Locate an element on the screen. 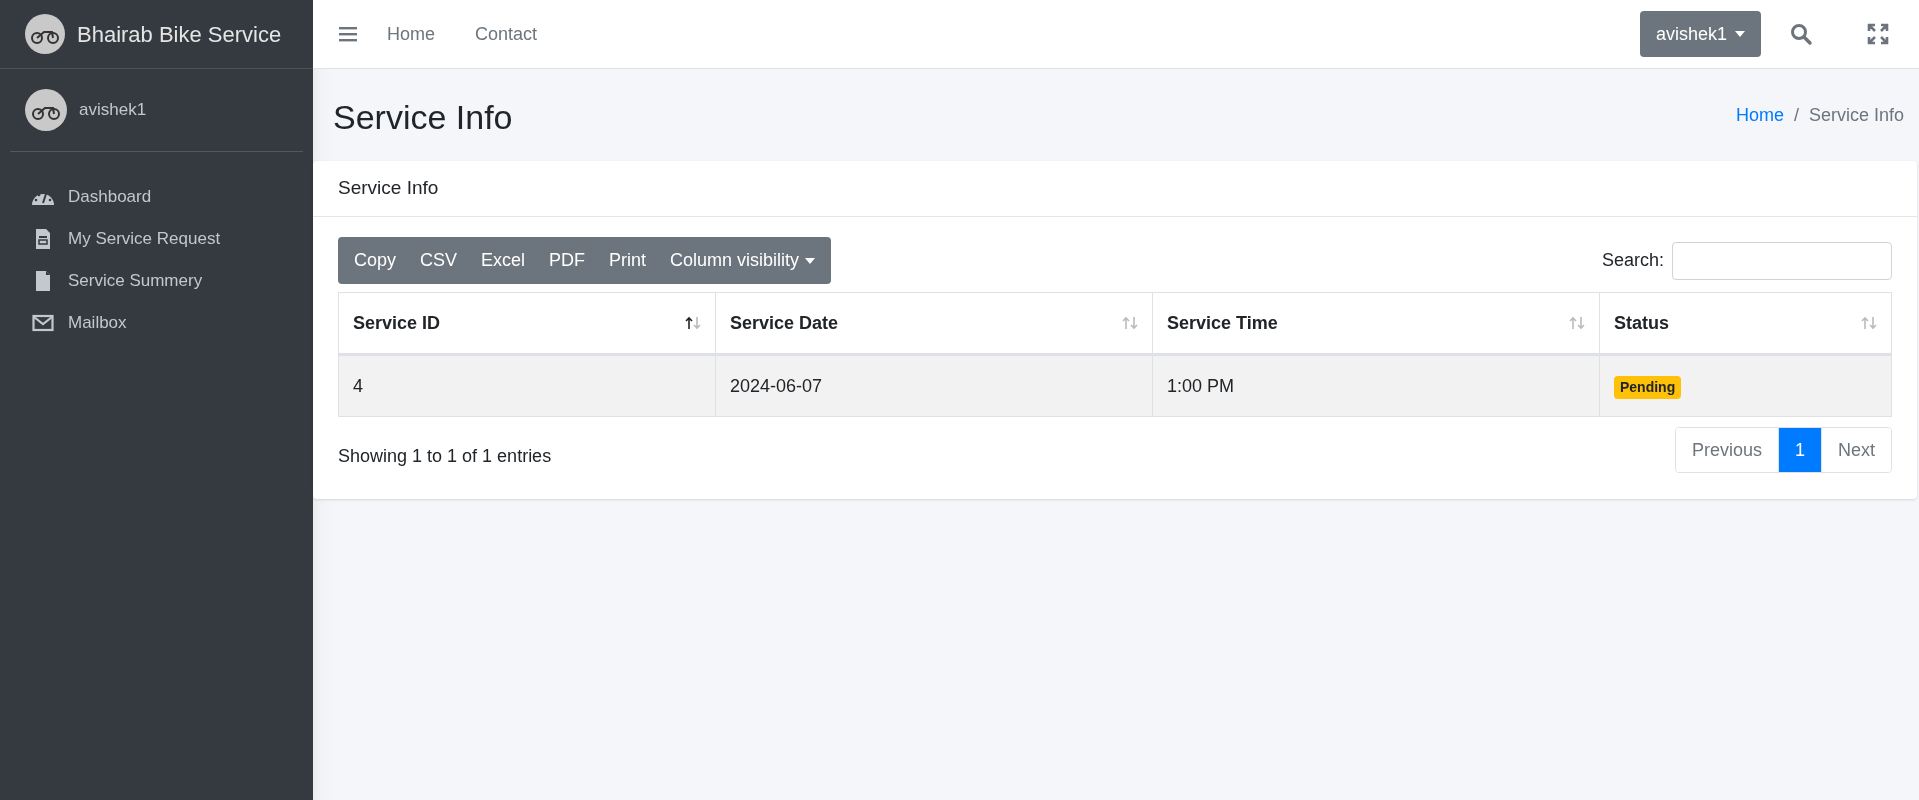 This screenshot has width=1919, height=800. export-button: Copy is located at coordinates (375, 260).